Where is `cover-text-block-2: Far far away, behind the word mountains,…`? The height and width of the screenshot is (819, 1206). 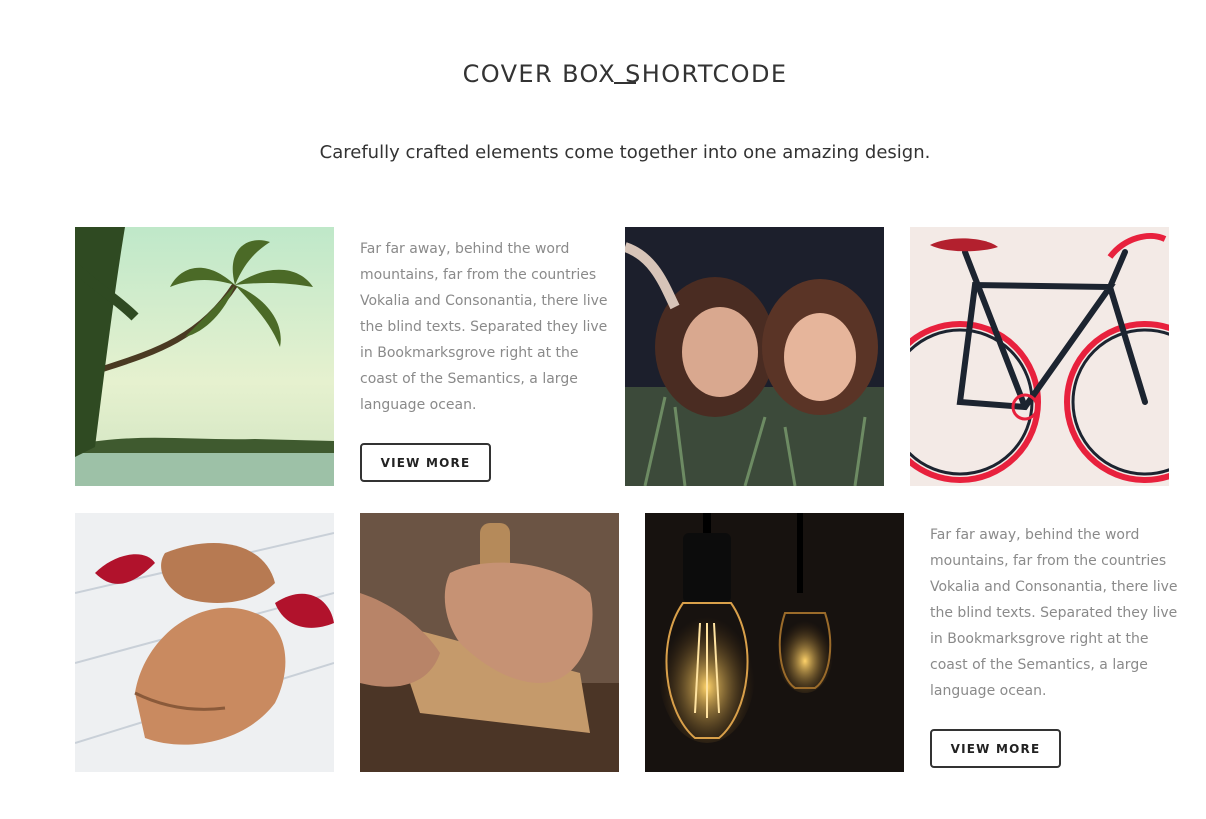
cover-text-block-2: Far far away, behind the word mountains,… is located at coordinates (1055, 613).